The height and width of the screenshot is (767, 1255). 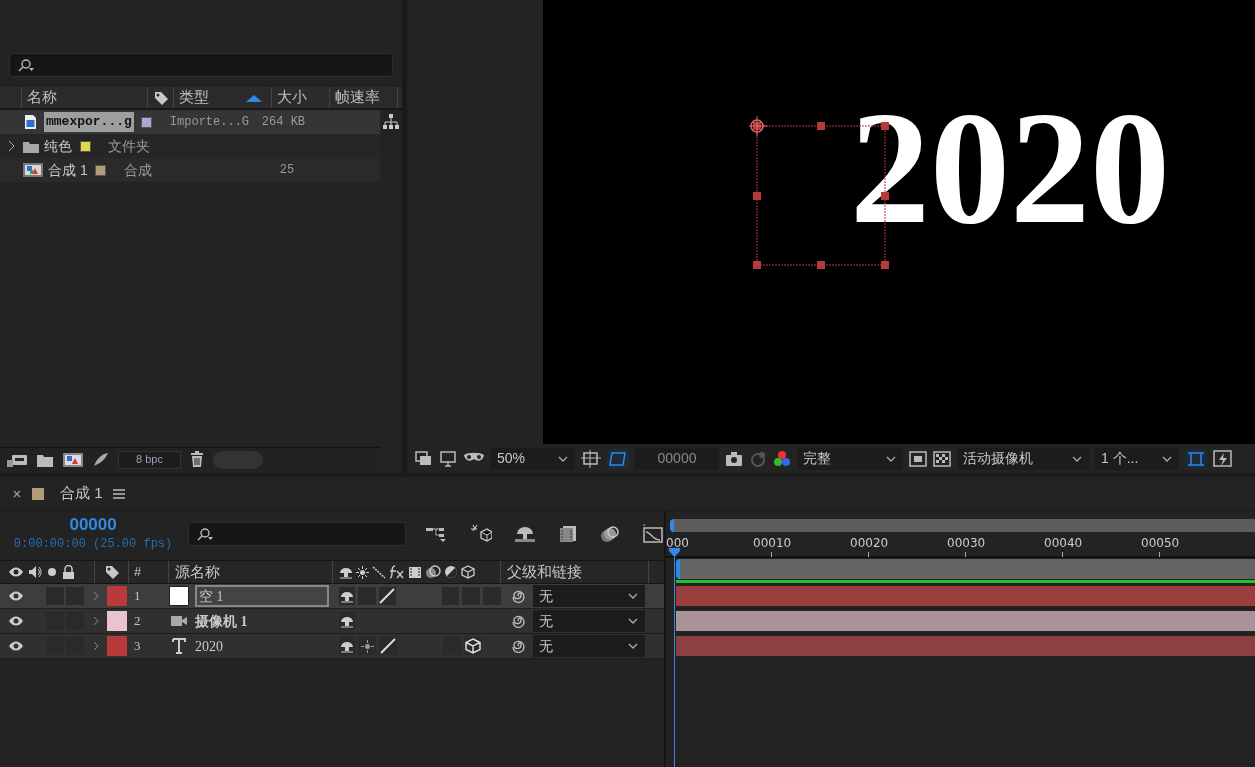 What do you see at coordinates (966, 543) in the screenshot?
I see `ruler-label: 00030` at bounding box center [966, 543].